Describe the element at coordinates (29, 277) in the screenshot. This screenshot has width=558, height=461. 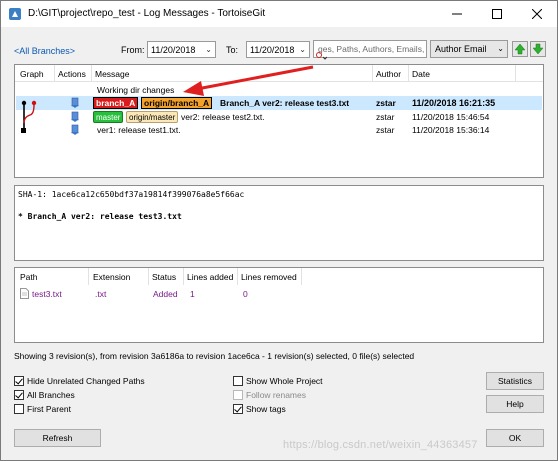
I see `column-header-path: Path` at that location.